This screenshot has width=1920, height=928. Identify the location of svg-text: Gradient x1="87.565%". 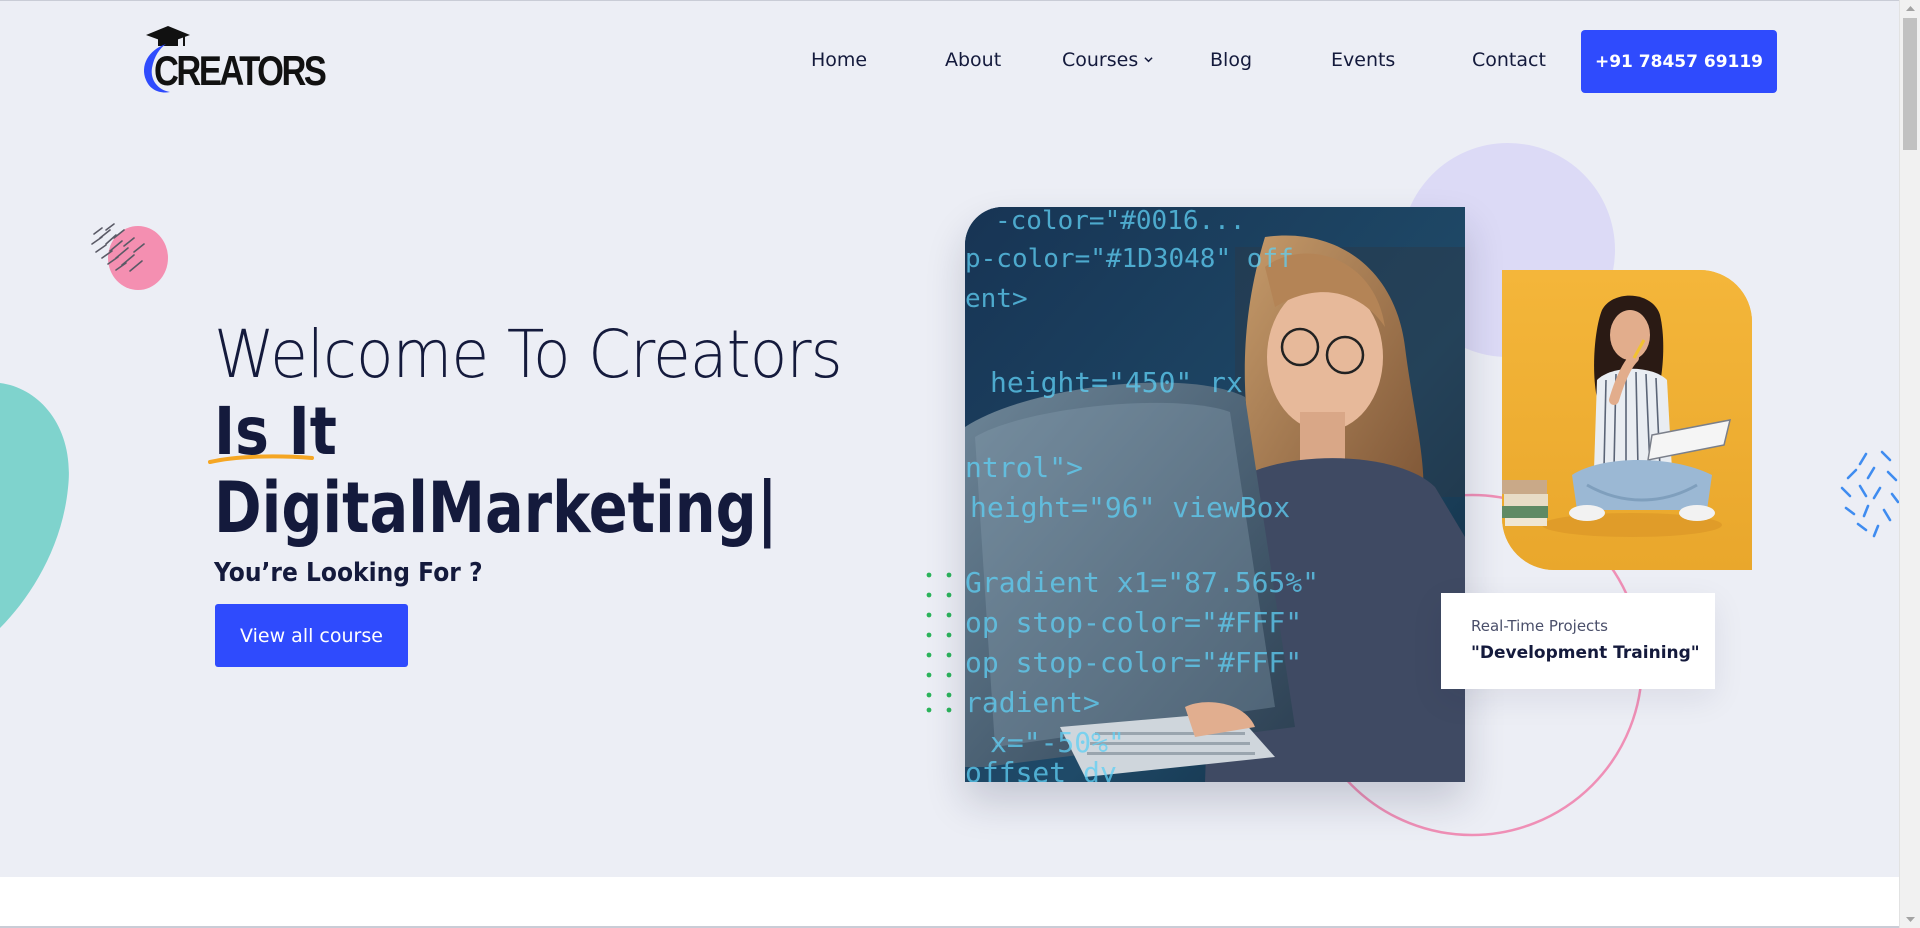
(1142, 582).